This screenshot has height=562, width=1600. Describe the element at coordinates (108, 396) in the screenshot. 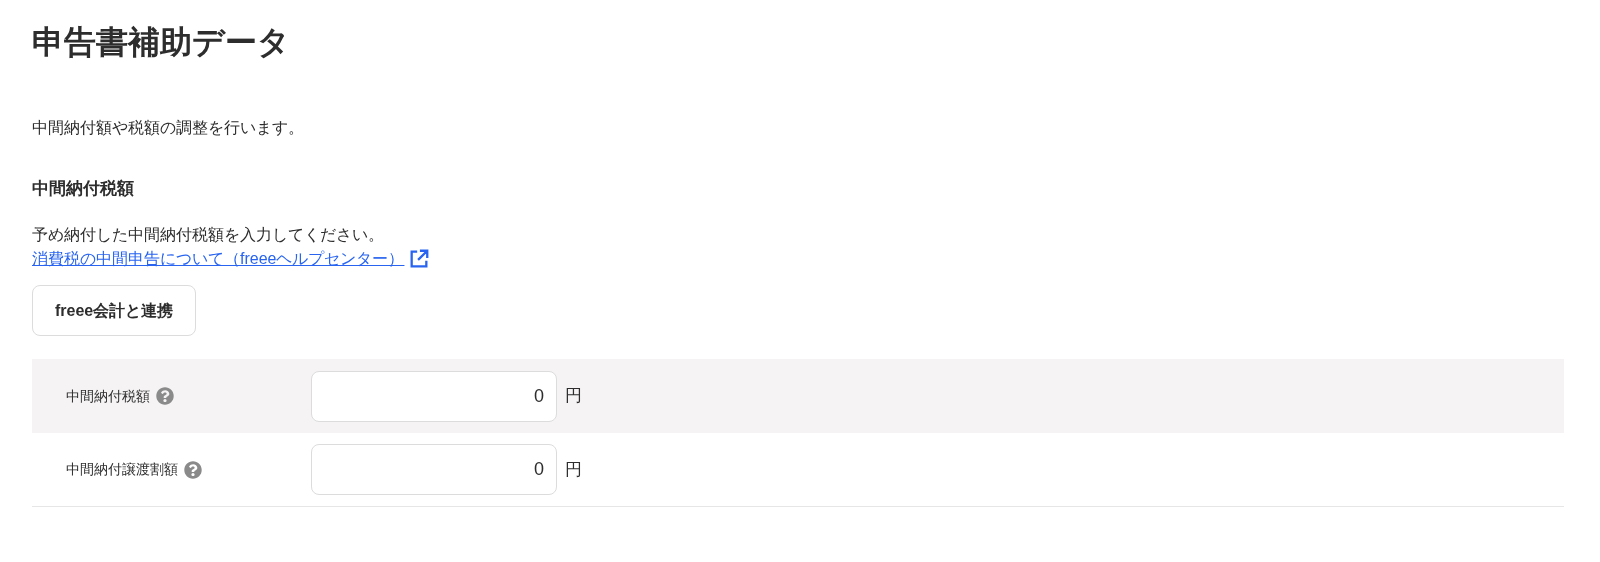

I see `field-label: 中間納付税額` at that location.